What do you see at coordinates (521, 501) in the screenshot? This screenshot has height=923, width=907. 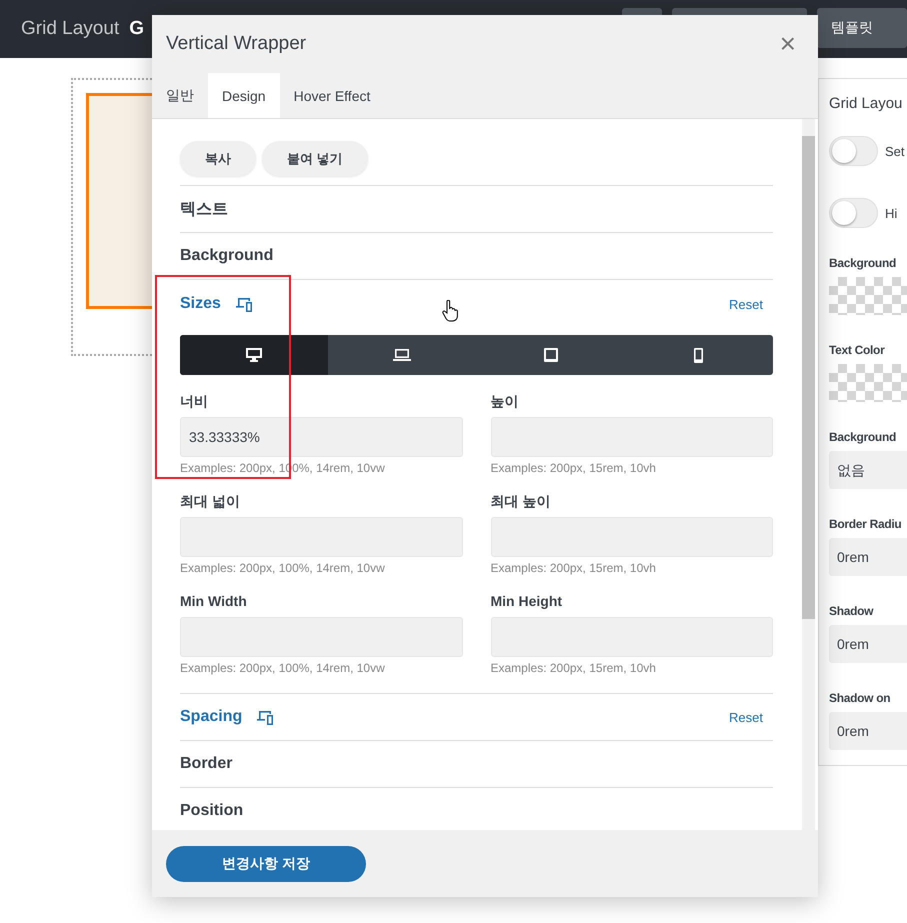 I see `field-label: 최대 높이` at bounding box center [521, 501].